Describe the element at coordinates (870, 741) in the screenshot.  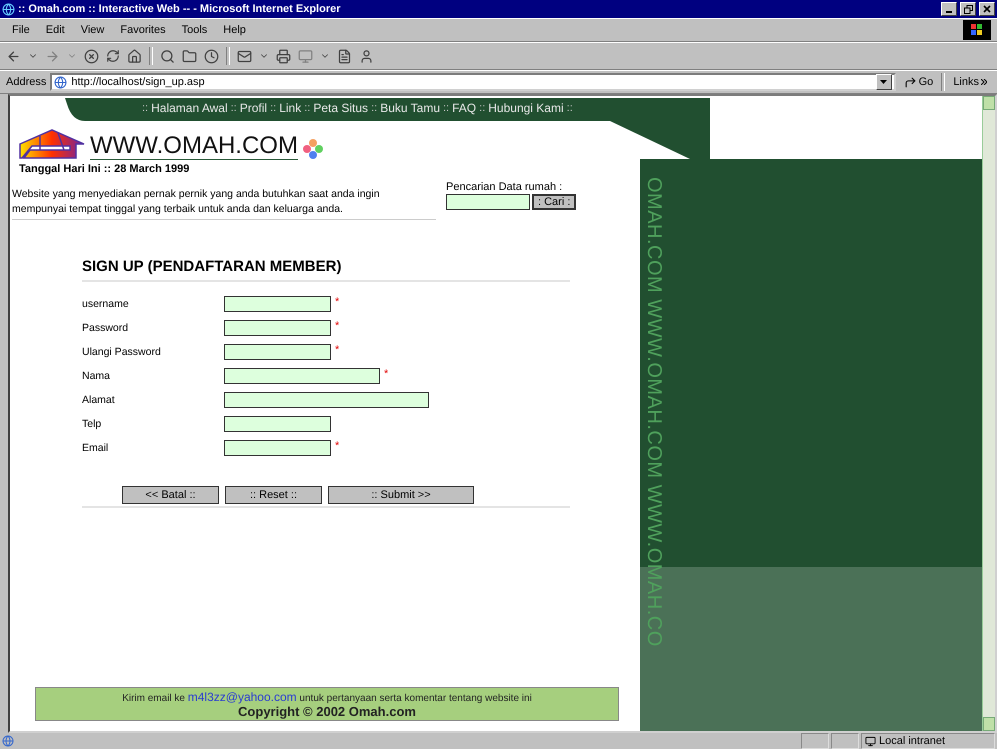
I see `computer-icon` at that location.